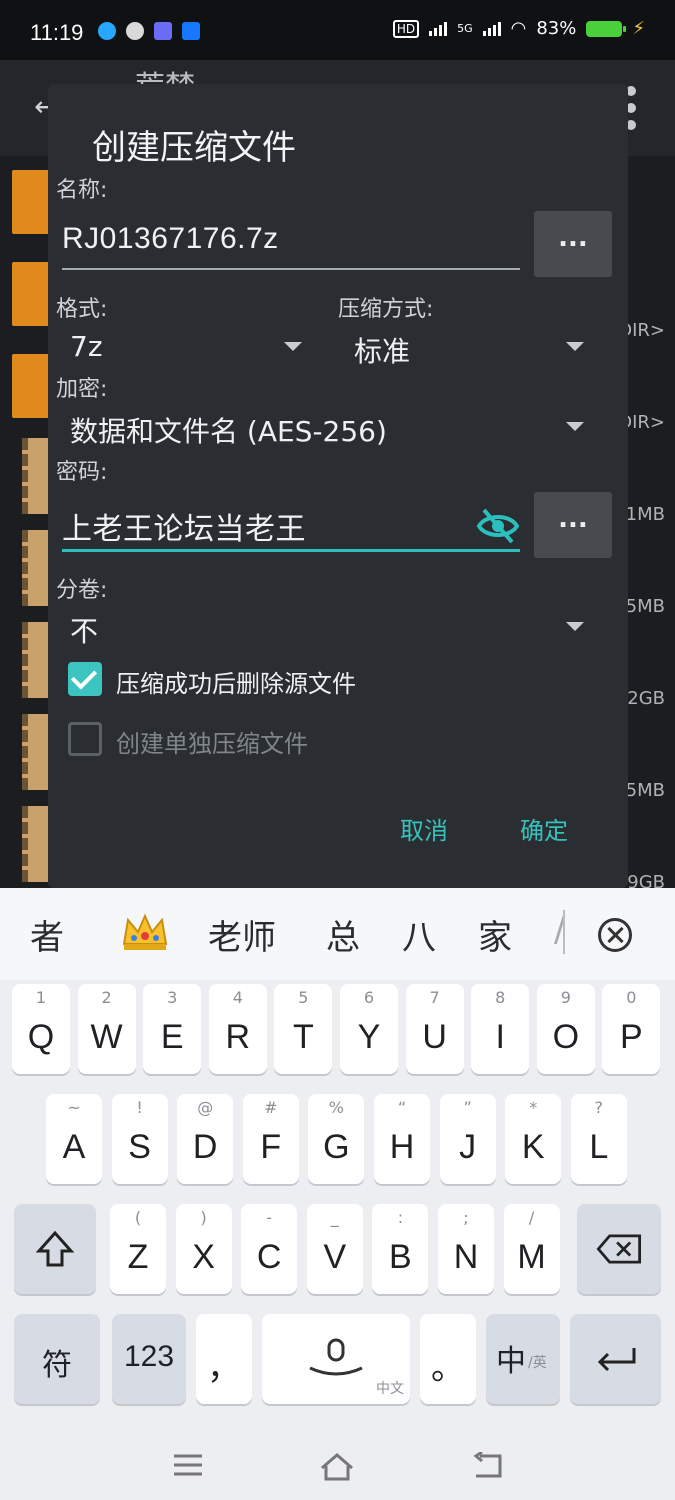 The image size is (675, 1500). What do you see at coordinates (82, 389) in the screenshot?
I see `encryption-label: 加密:` at bounding box center [82, 389].